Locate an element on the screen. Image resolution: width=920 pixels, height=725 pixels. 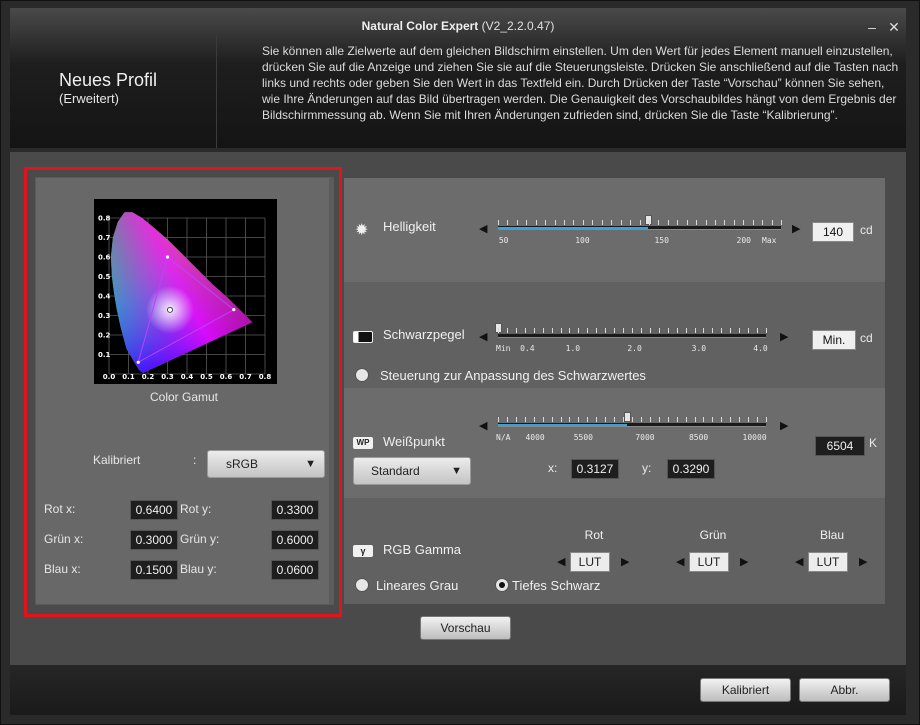
gamma-red-field: LUT is located at coordinates (590, 562).